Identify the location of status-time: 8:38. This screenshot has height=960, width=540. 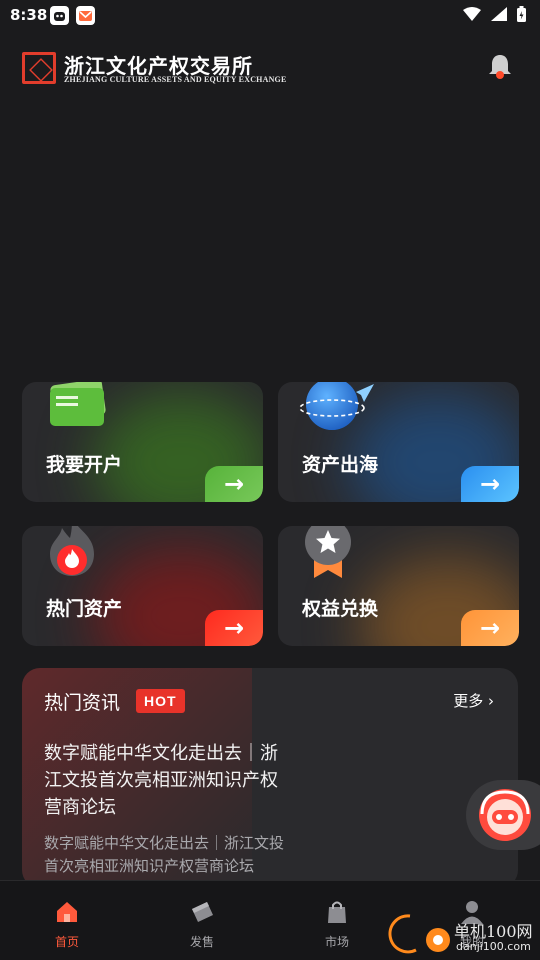
(29, 15).